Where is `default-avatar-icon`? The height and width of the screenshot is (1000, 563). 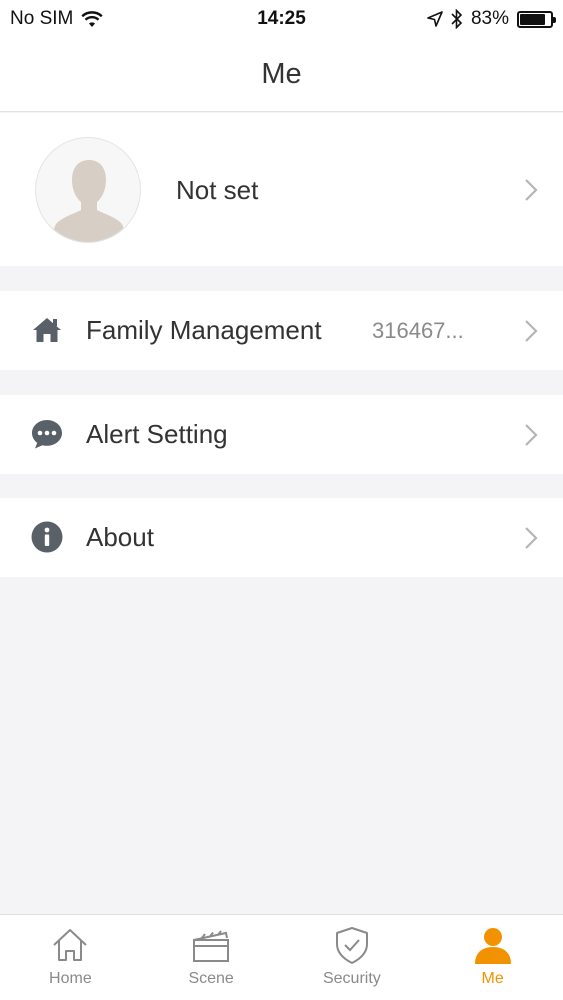
default-avatar-icon is located at coordinates (89, 201).